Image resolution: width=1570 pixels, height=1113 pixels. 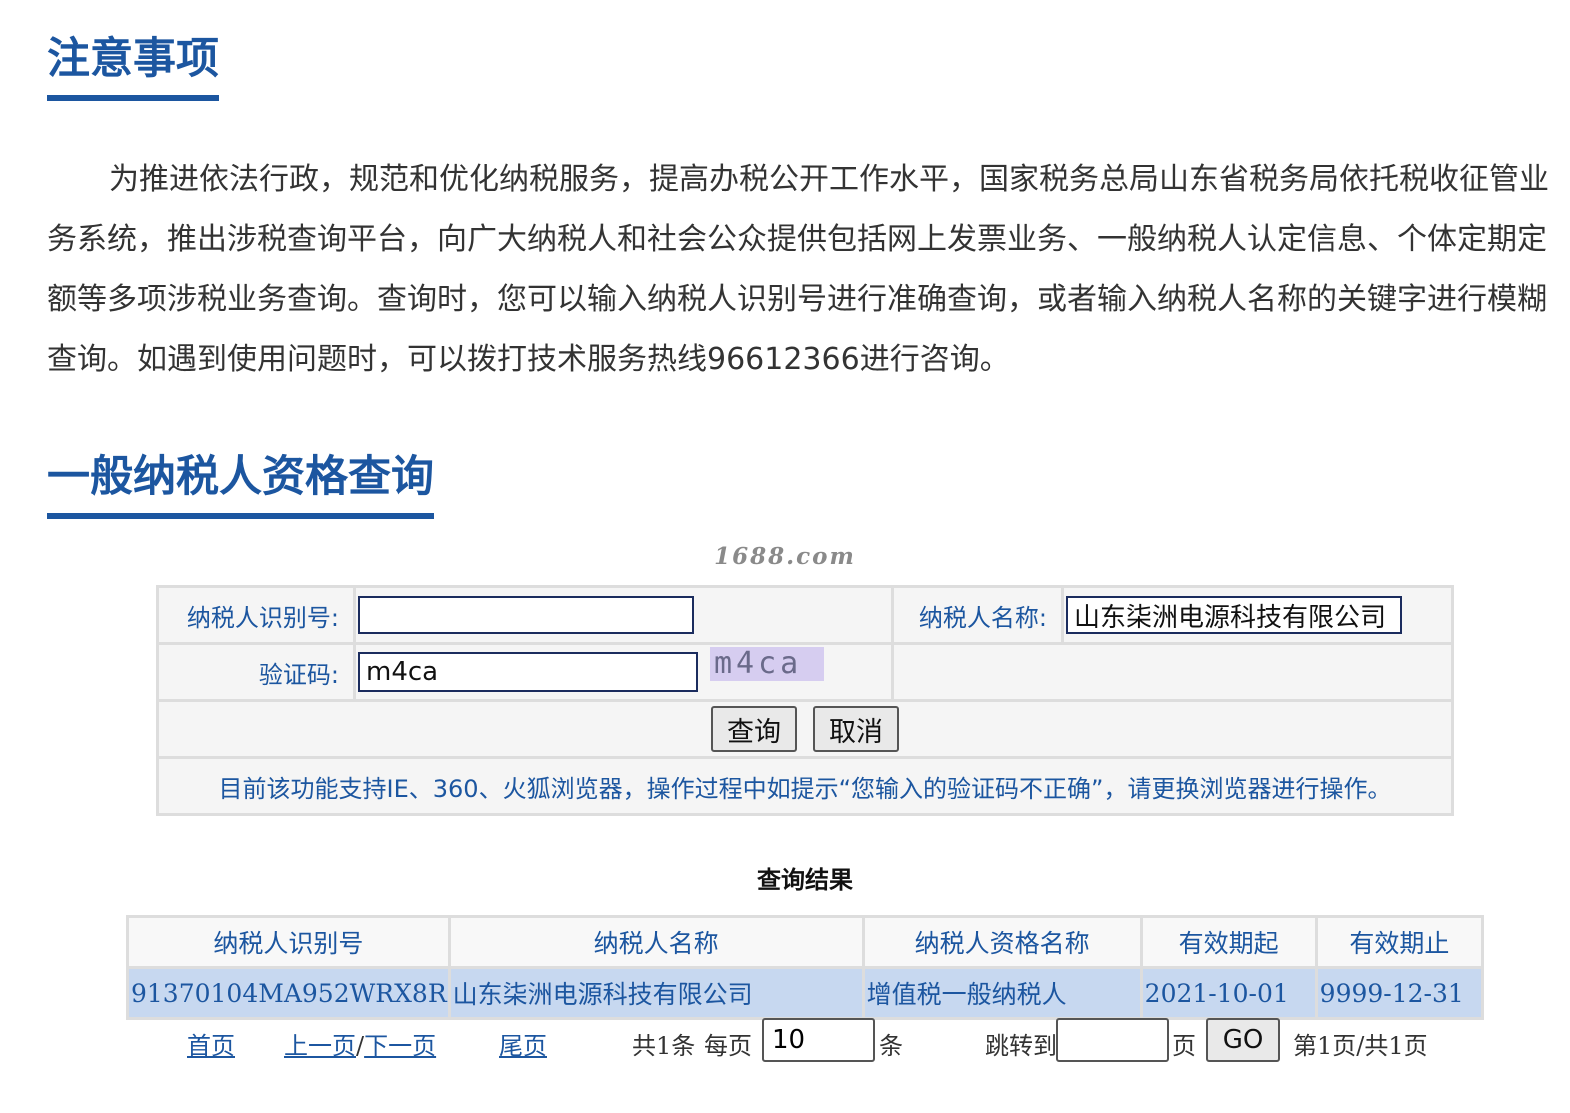 I want to click on column-header: 纳税人资格名称, so click(x=1002, y=942).